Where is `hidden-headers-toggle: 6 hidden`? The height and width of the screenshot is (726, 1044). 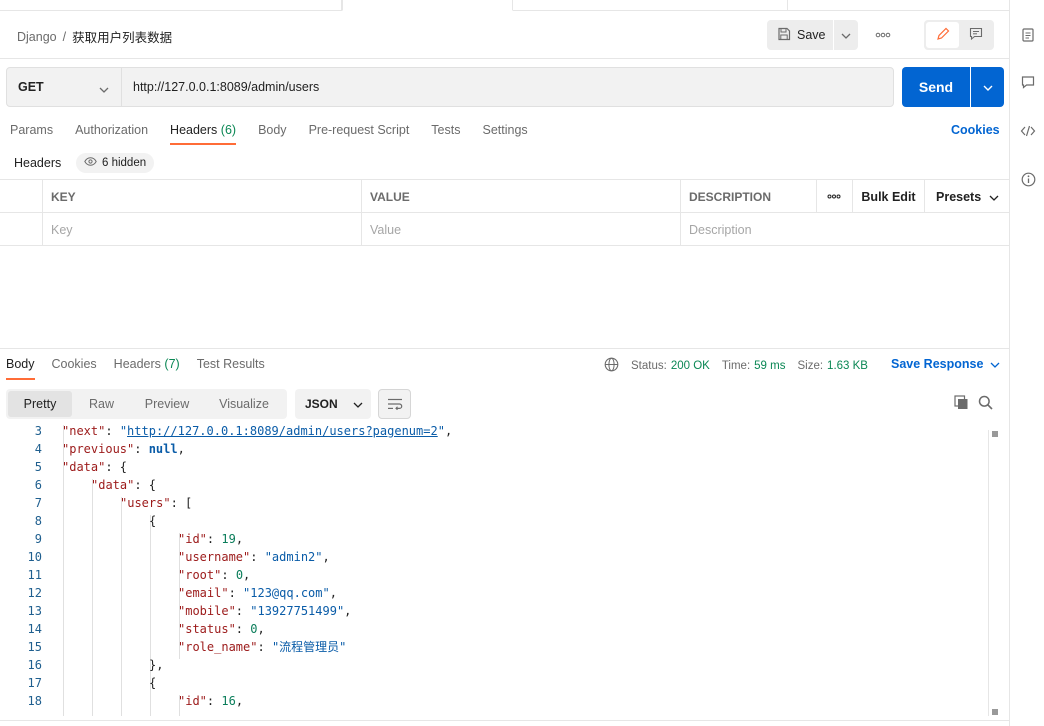
hidden-headers-toggle: 6 hidden is located at coordinates (115, 163).